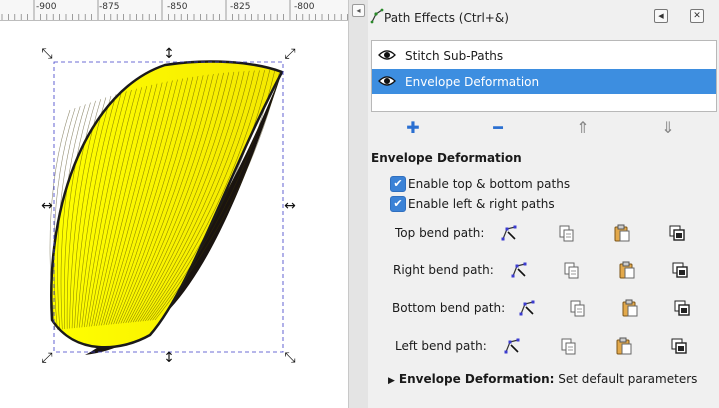  Describe the element at coordinates (446, 158) in the screenshot. I see `section-title: Envelope Deformation` at that location.